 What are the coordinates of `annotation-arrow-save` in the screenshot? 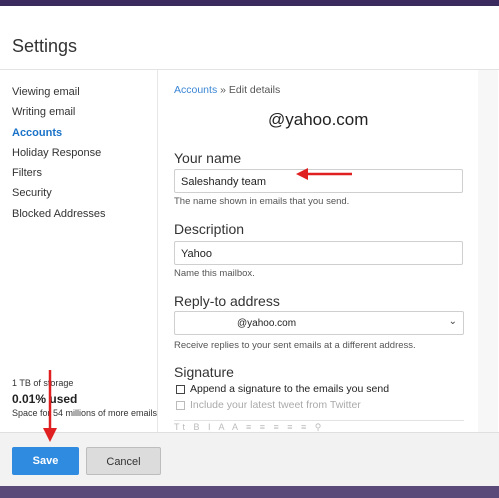 It's located at (50, 406).